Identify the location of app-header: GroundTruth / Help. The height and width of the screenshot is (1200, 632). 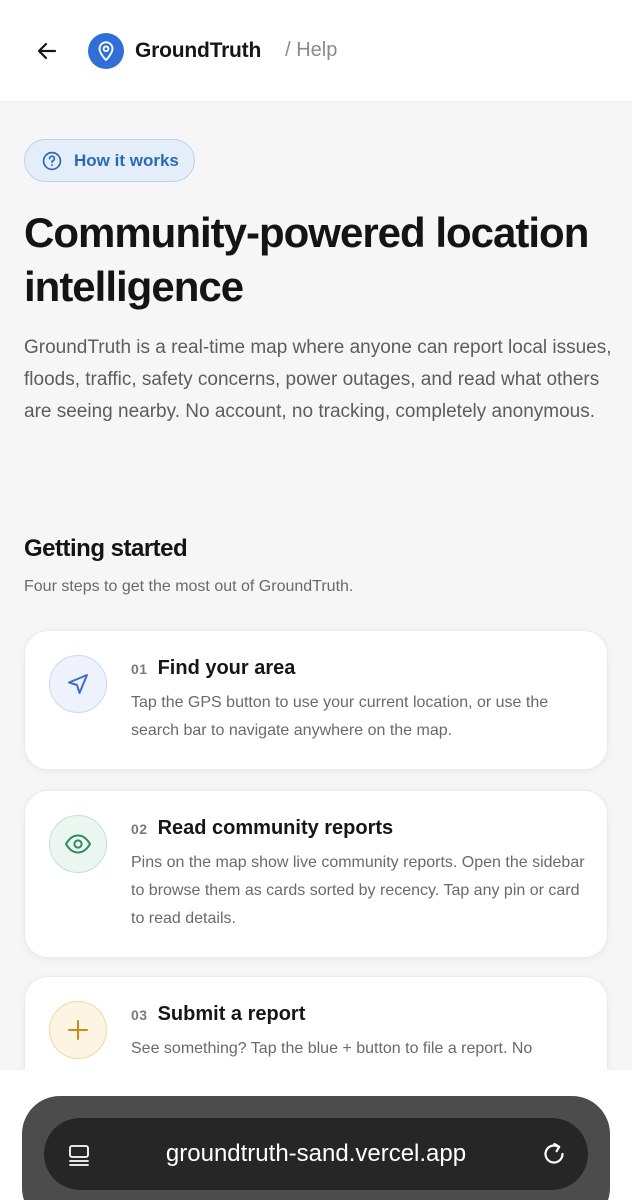
(316, 51).